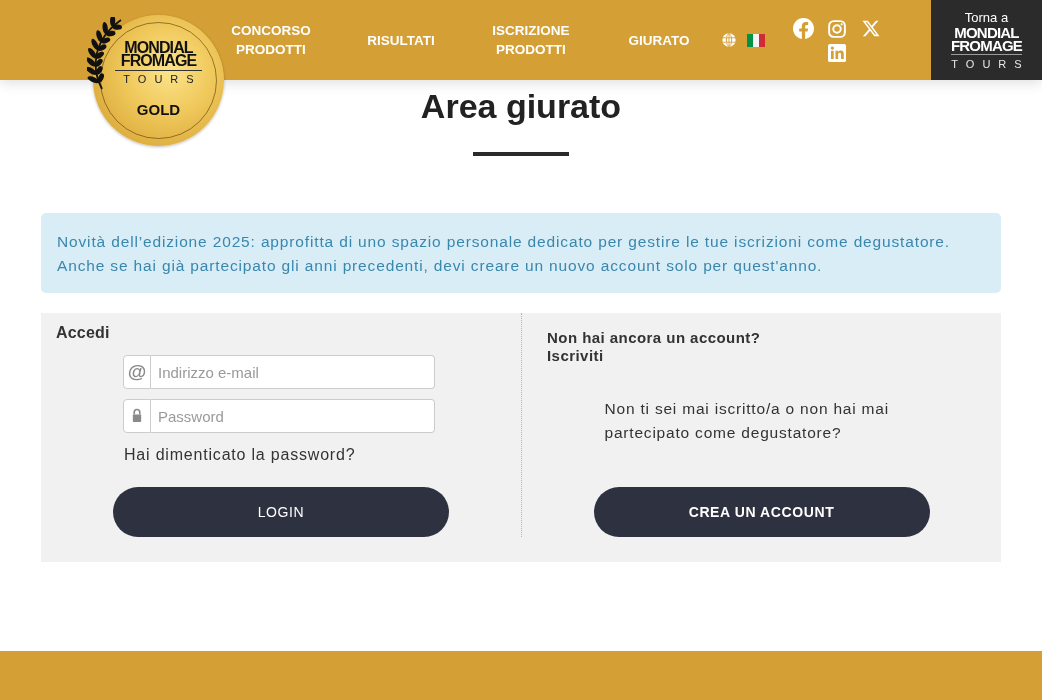 The image size is (1042, 700). I want to click on facebook-icon, so click(803, 28).